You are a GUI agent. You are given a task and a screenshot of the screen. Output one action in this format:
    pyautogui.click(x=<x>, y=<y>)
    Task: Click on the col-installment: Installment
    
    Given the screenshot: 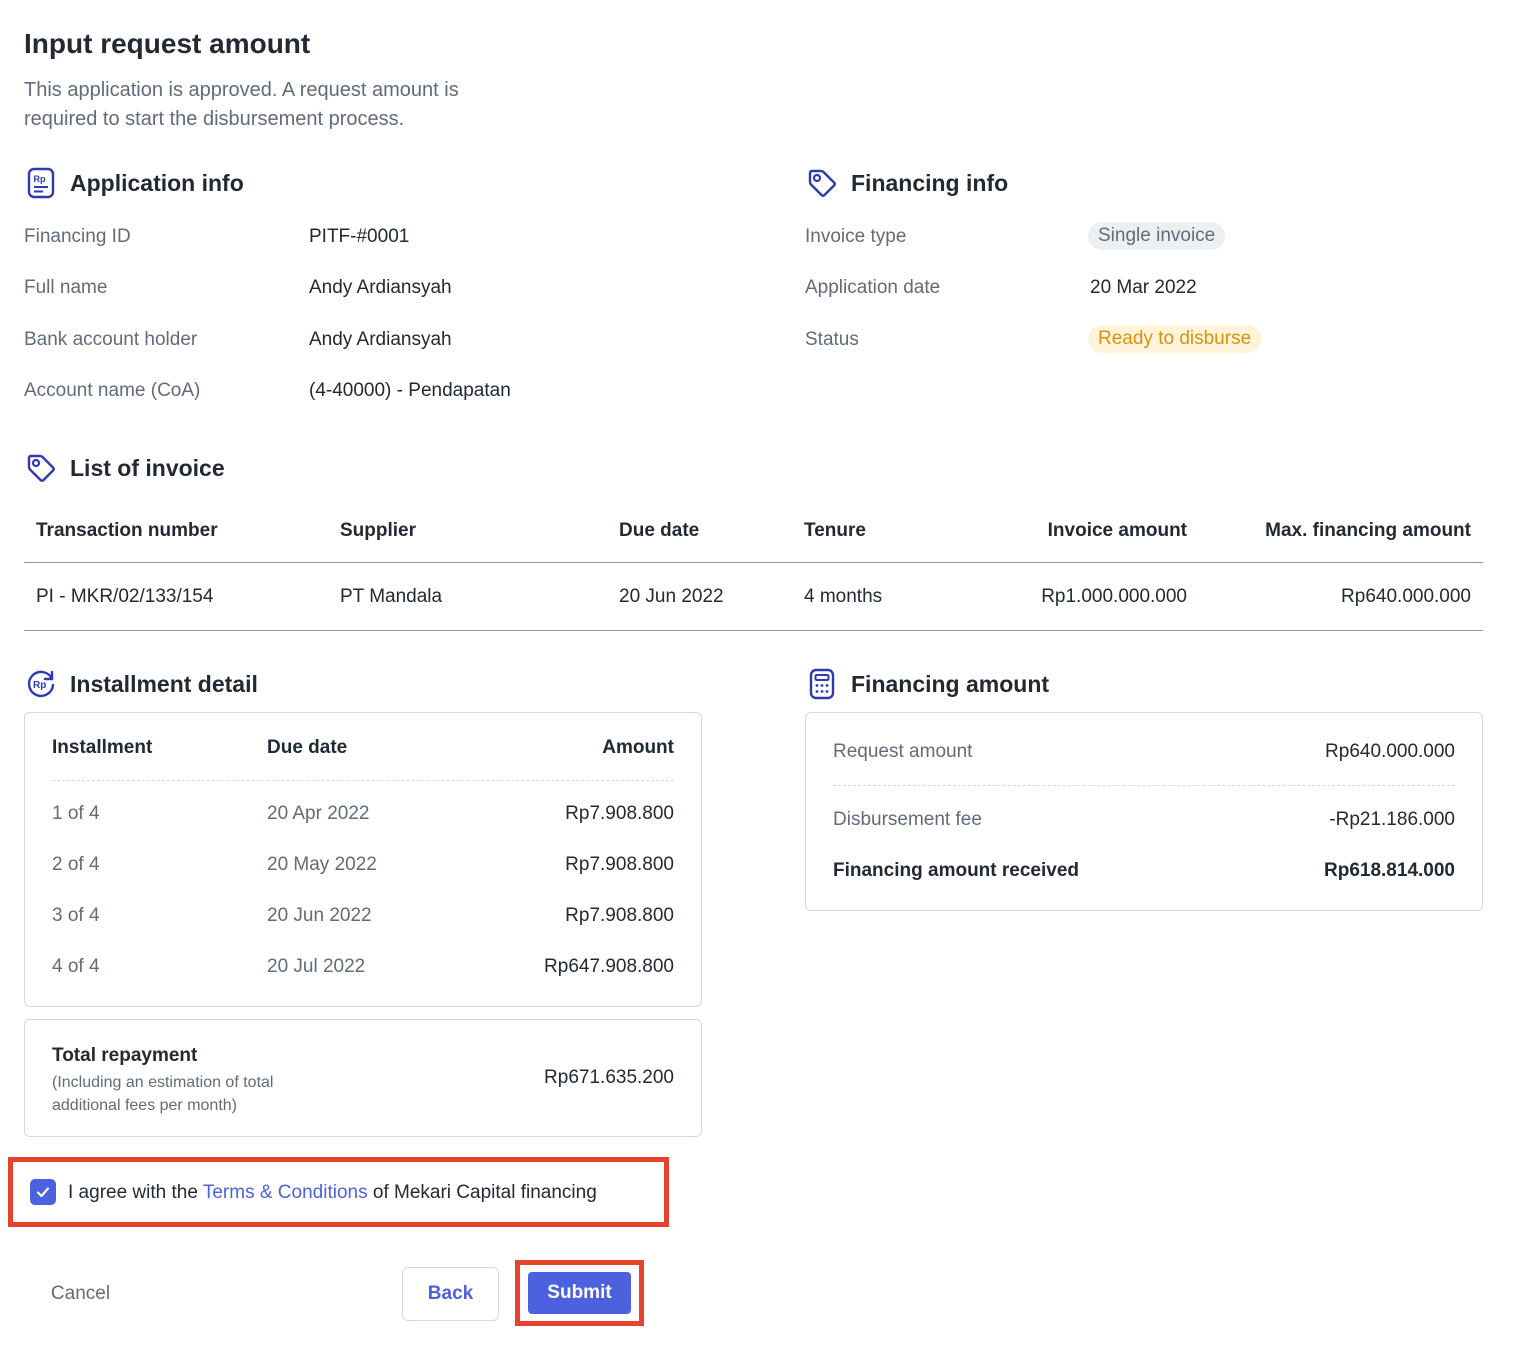 What is the action you would take?
    pyautogui.click(x=102, y=747)
    